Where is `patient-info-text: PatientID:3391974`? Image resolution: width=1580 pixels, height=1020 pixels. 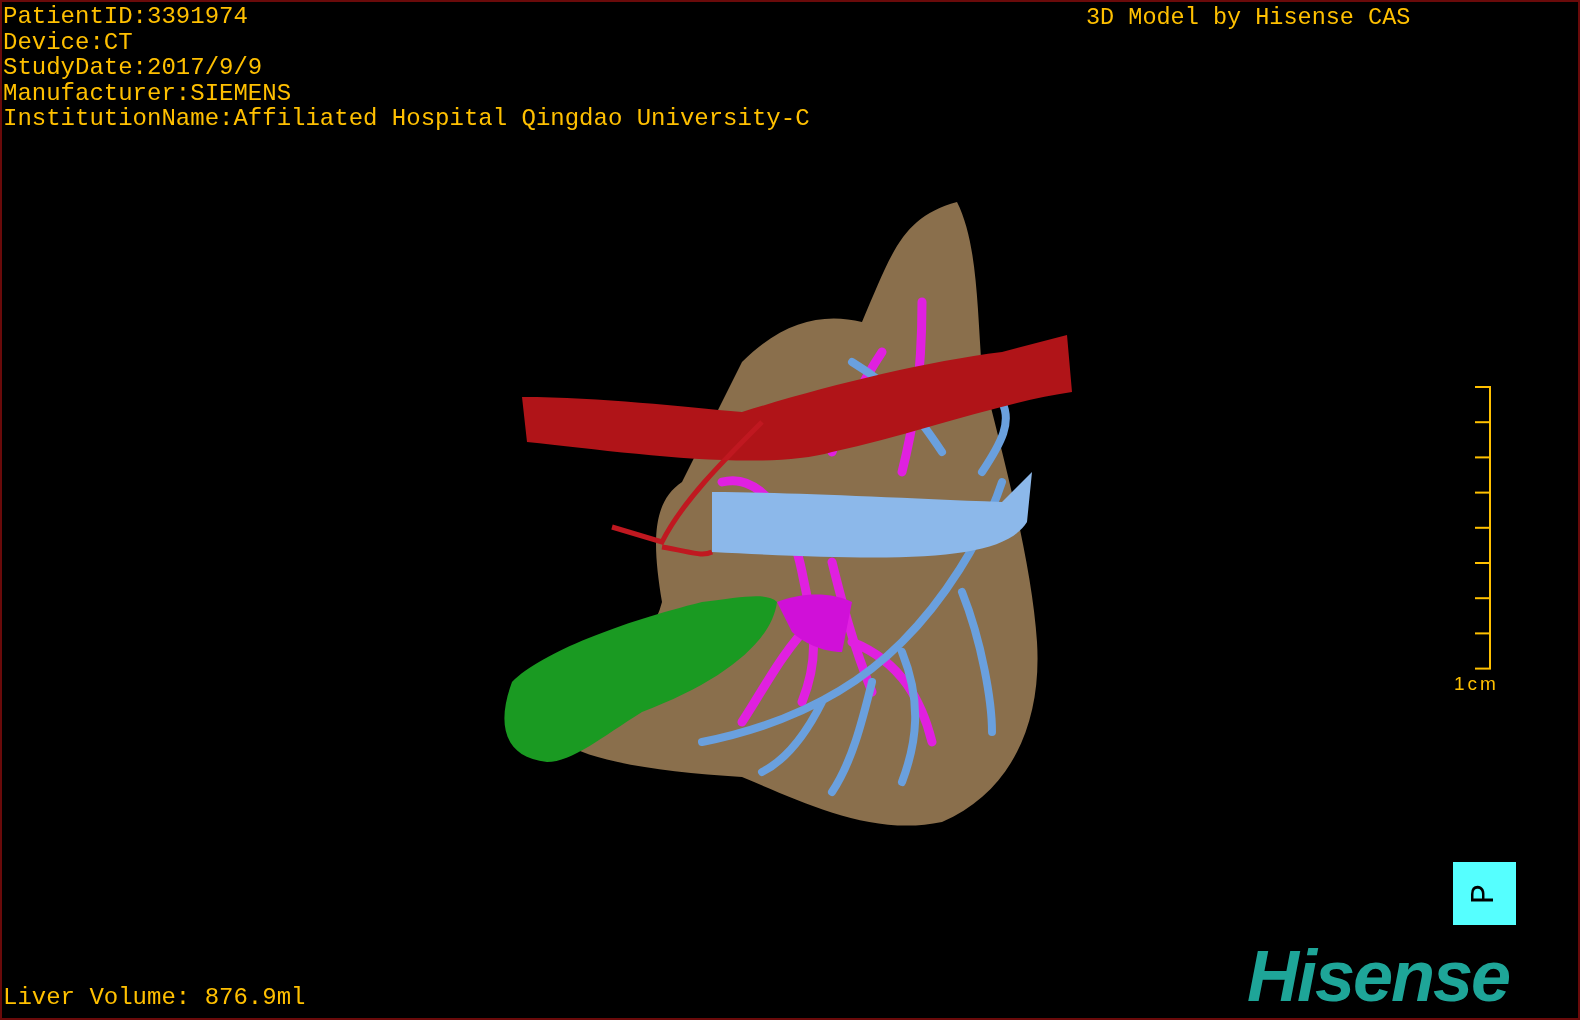
patient-info-text: PatientID:3391974 is located at coordinates (125, 17).